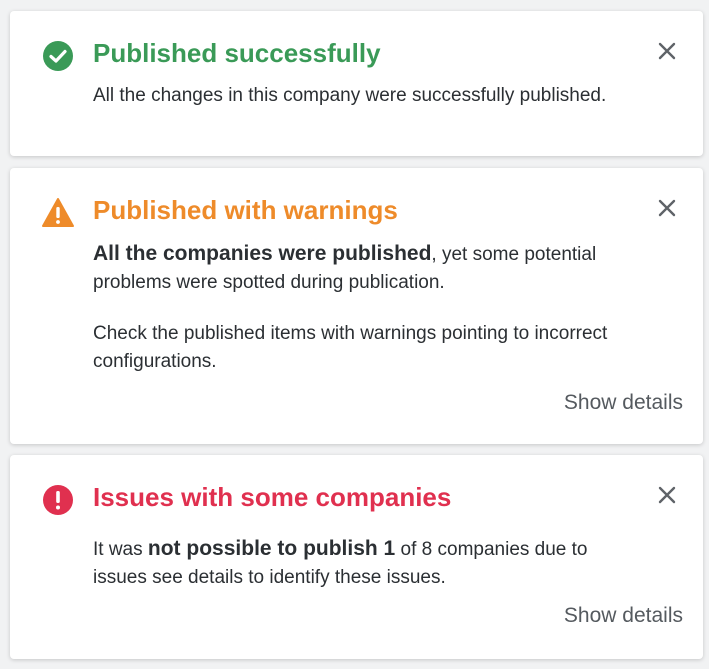 The width and height of the screenshot is (709, 669). What do you see at coordinates (262, 253) in the screenshot?
I see `warning-message-bold: All the companies were published` at bounding box center [262, 253].